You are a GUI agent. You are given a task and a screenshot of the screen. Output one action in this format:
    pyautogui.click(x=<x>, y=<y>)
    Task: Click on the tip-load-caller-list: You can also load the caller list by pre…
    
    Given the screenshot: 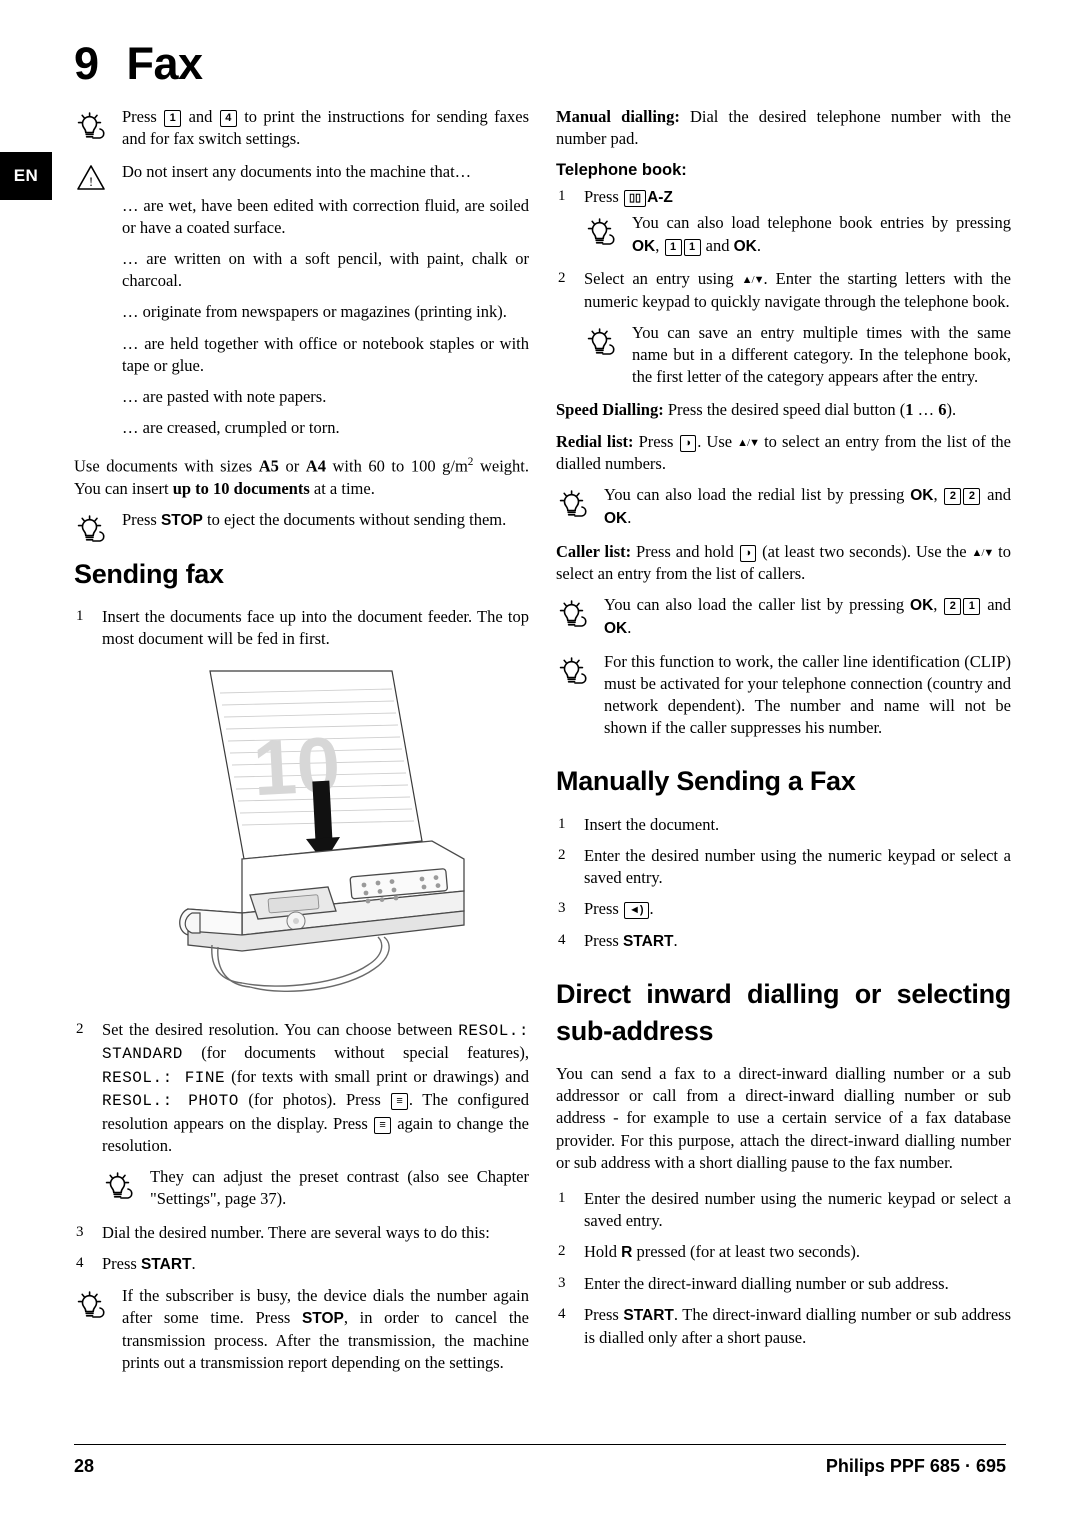 What is the action you would take?
    pyautogui.click(x=783, y=617)
    